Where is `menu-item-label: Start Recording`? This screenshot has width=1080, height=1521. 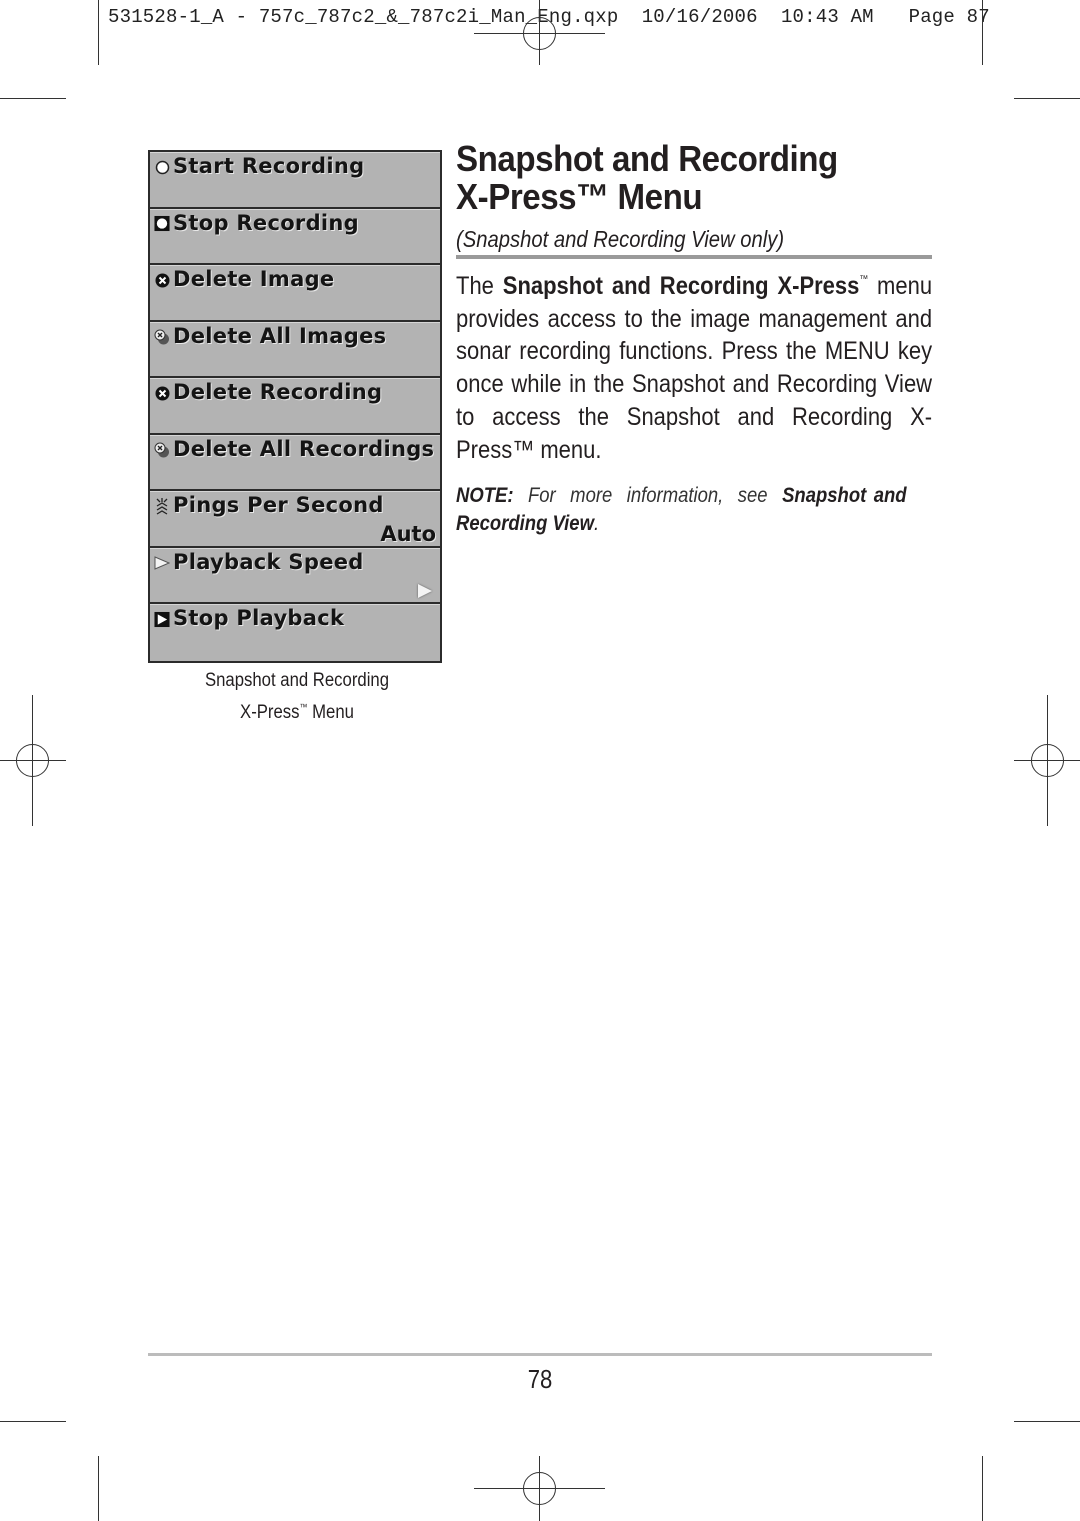
menu-item-label: Start Recording is located at coordinates (269, 166).